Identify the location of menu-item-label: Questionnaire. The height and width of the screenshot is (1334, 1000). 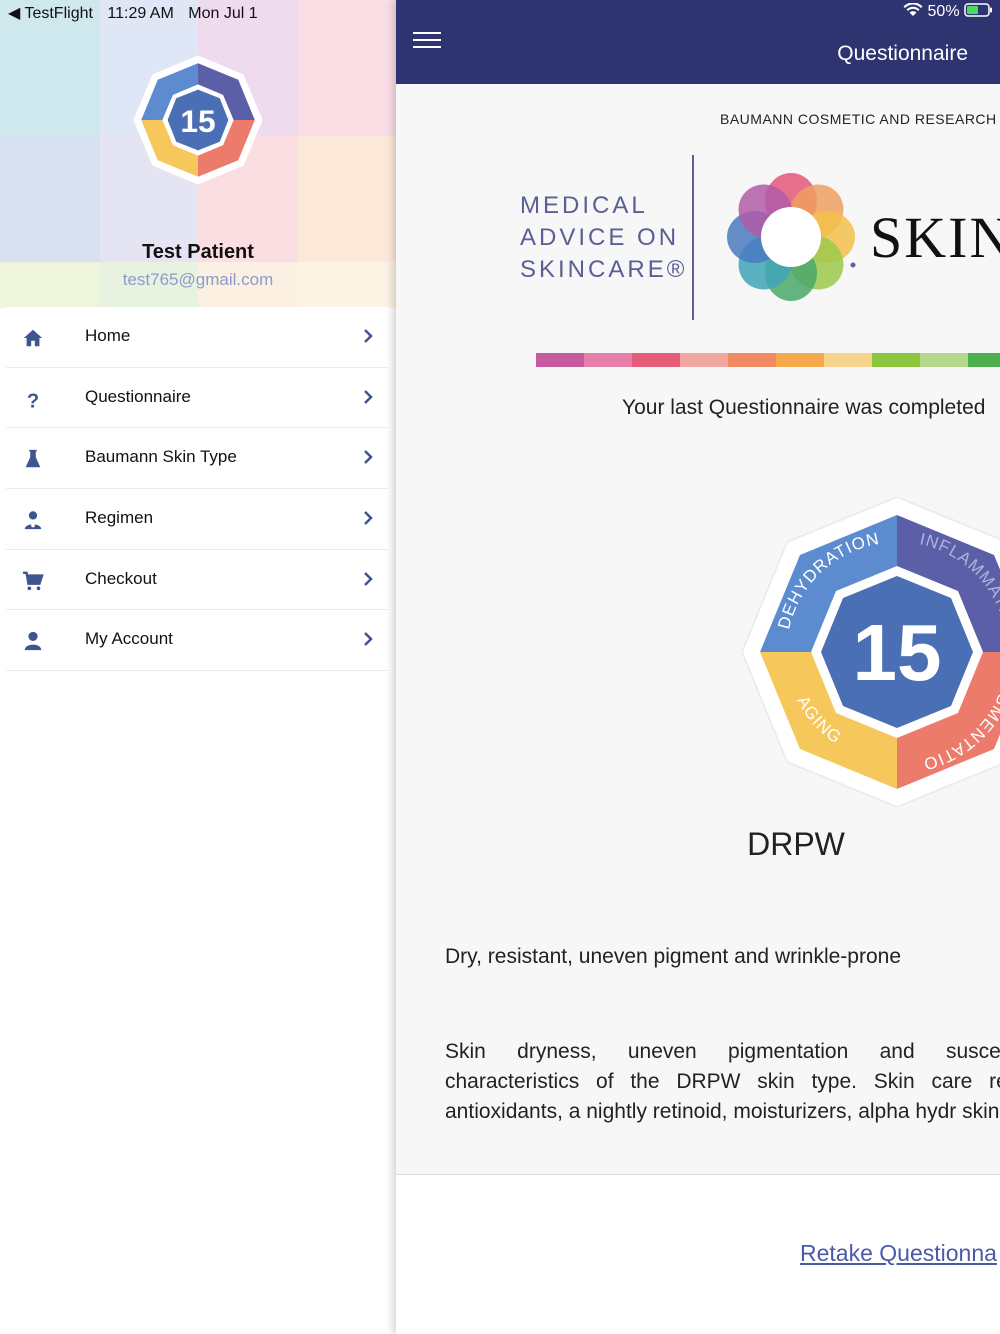
(138, 396).